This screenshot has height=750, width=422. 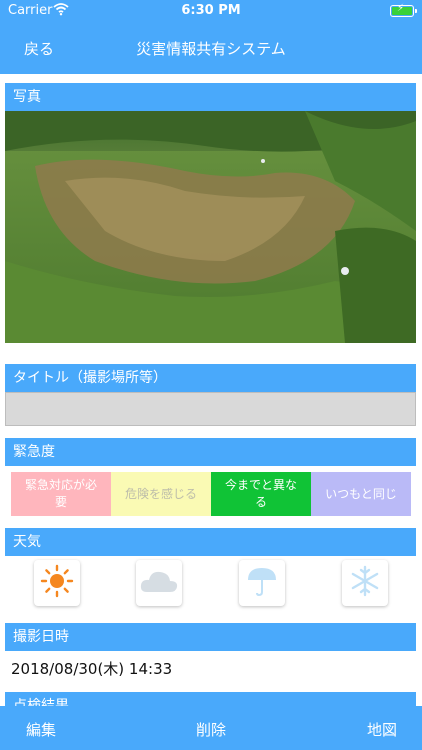 I want to click on battery-charging-icon: ⚡, so click(x=403, y=10).